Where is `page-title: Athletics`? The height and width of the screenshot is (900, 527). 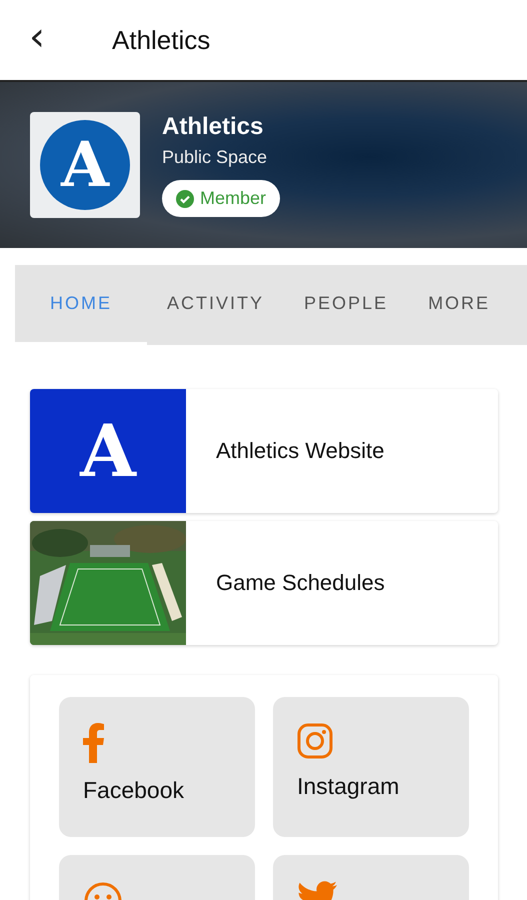
page-title: Athletics is located at coordinates (161, 40).